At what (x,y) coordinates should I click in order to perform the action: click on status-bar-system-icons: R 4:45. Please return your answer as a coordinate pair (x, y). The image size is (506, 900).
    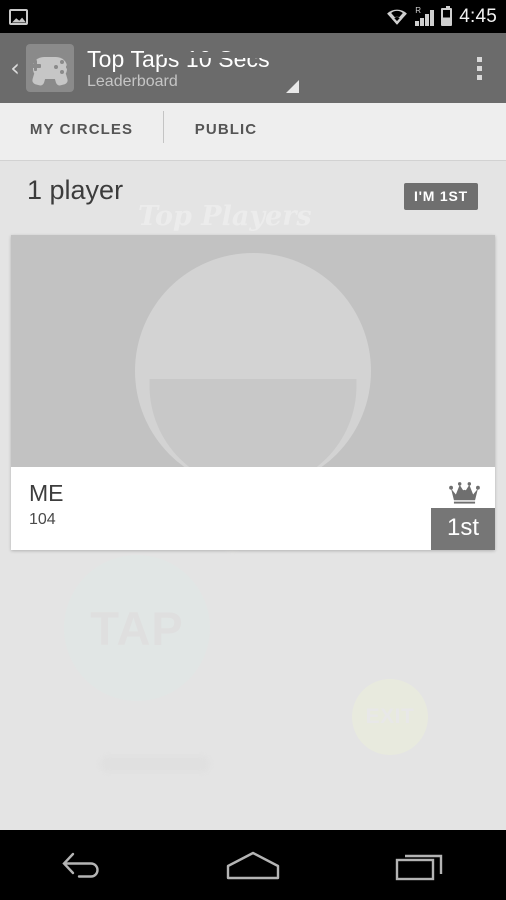
    Looking at the image, I should click on (441, 16).